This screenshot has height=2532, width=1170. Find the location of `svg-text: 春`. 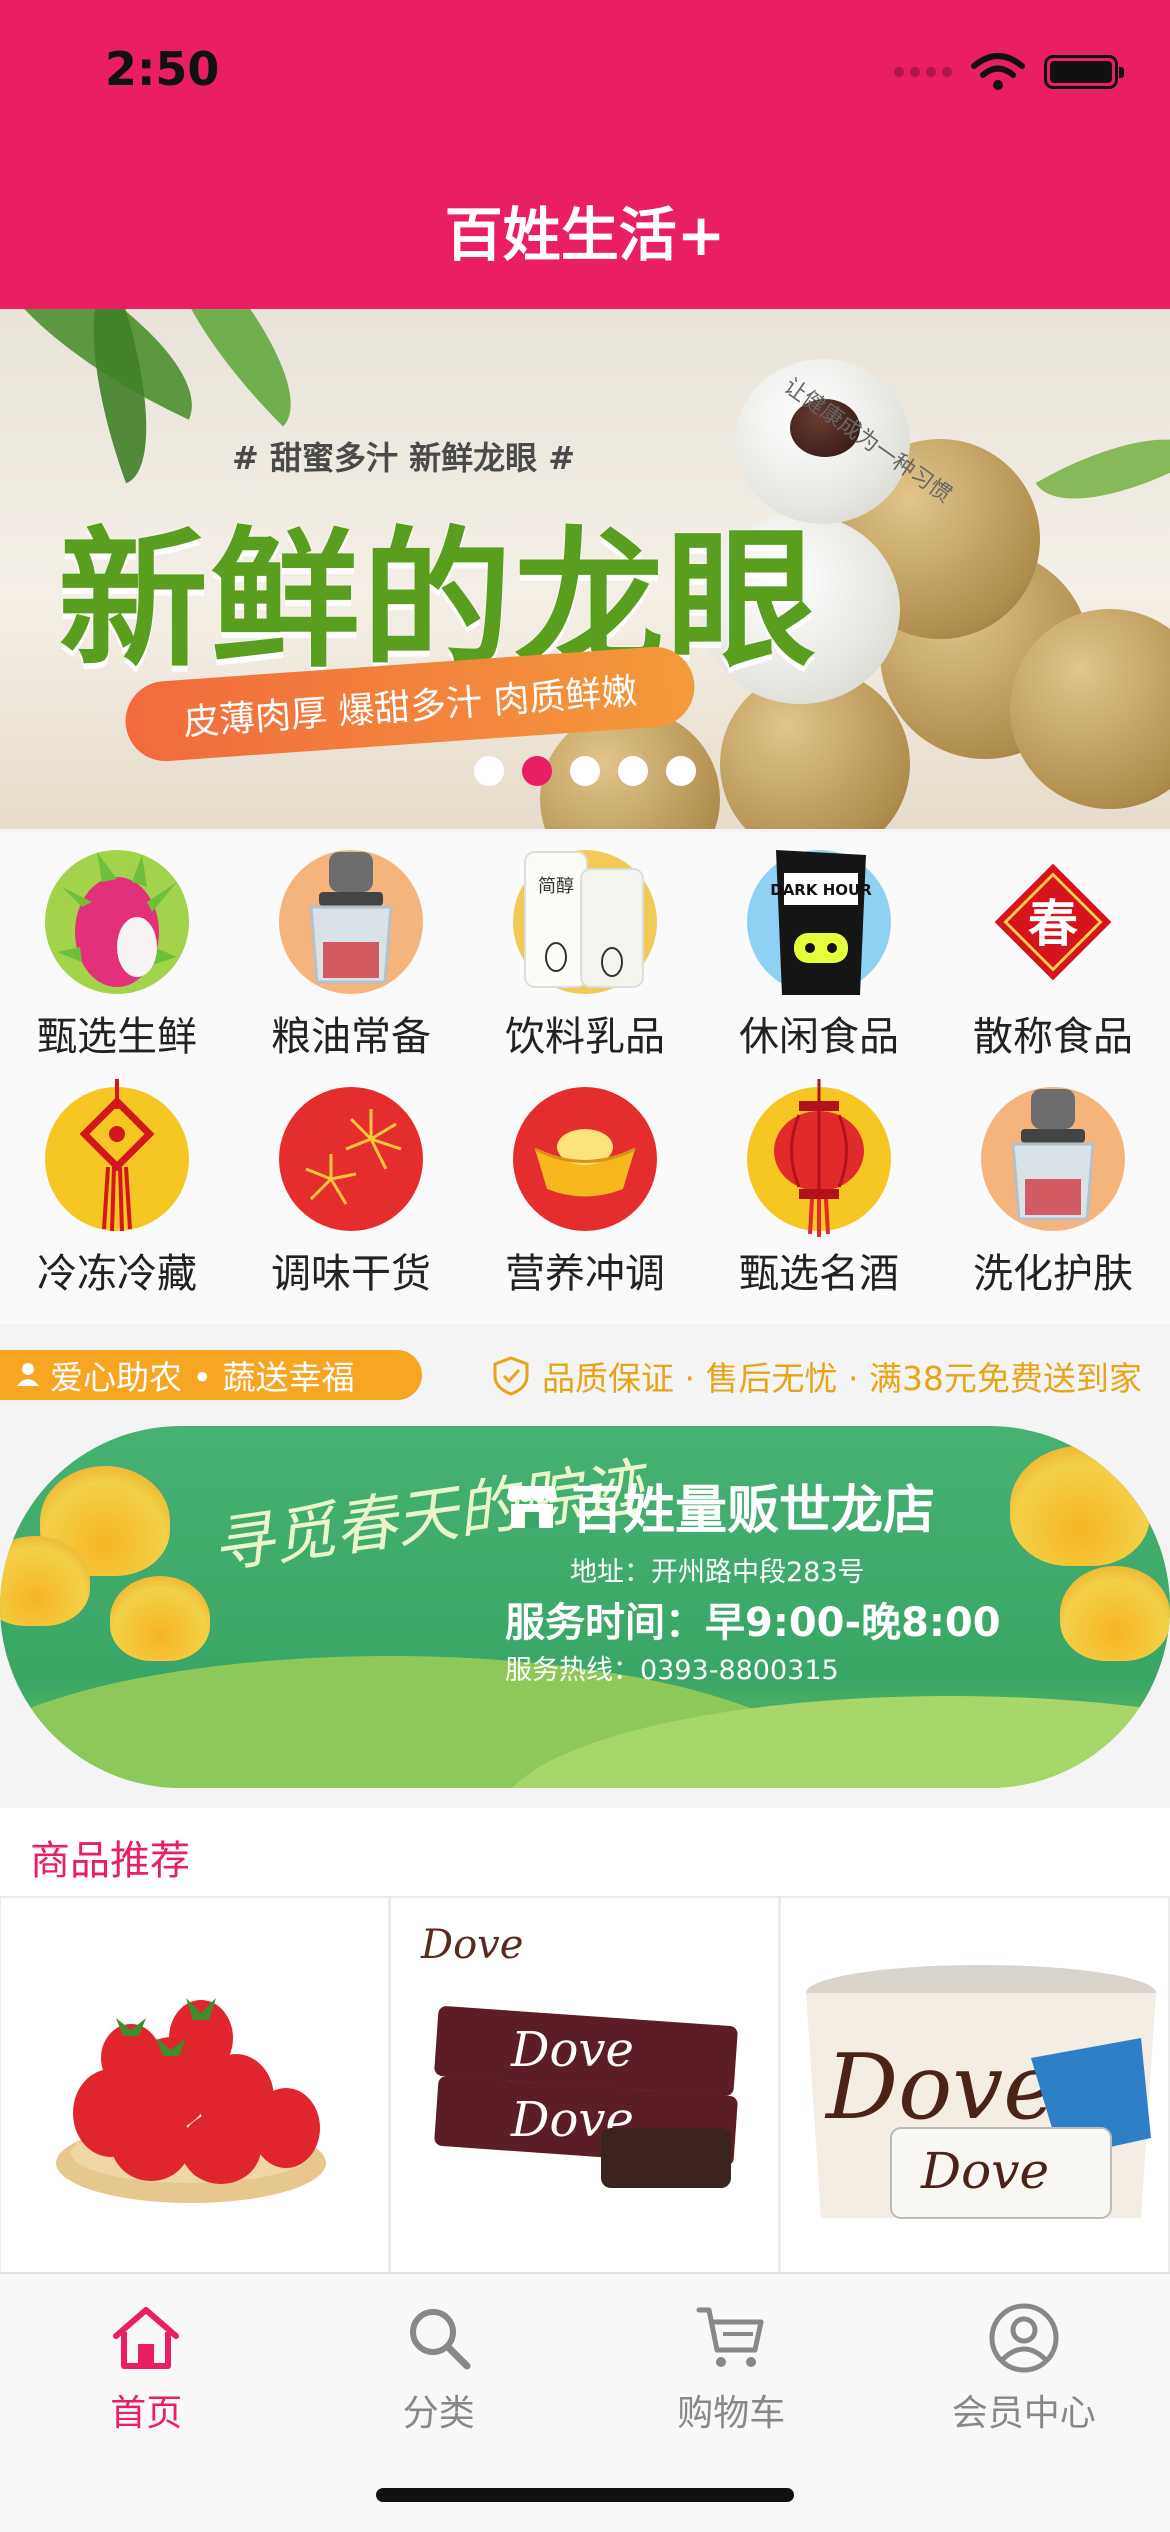

svg-text: 春 is located at coordinates (1053, 923).